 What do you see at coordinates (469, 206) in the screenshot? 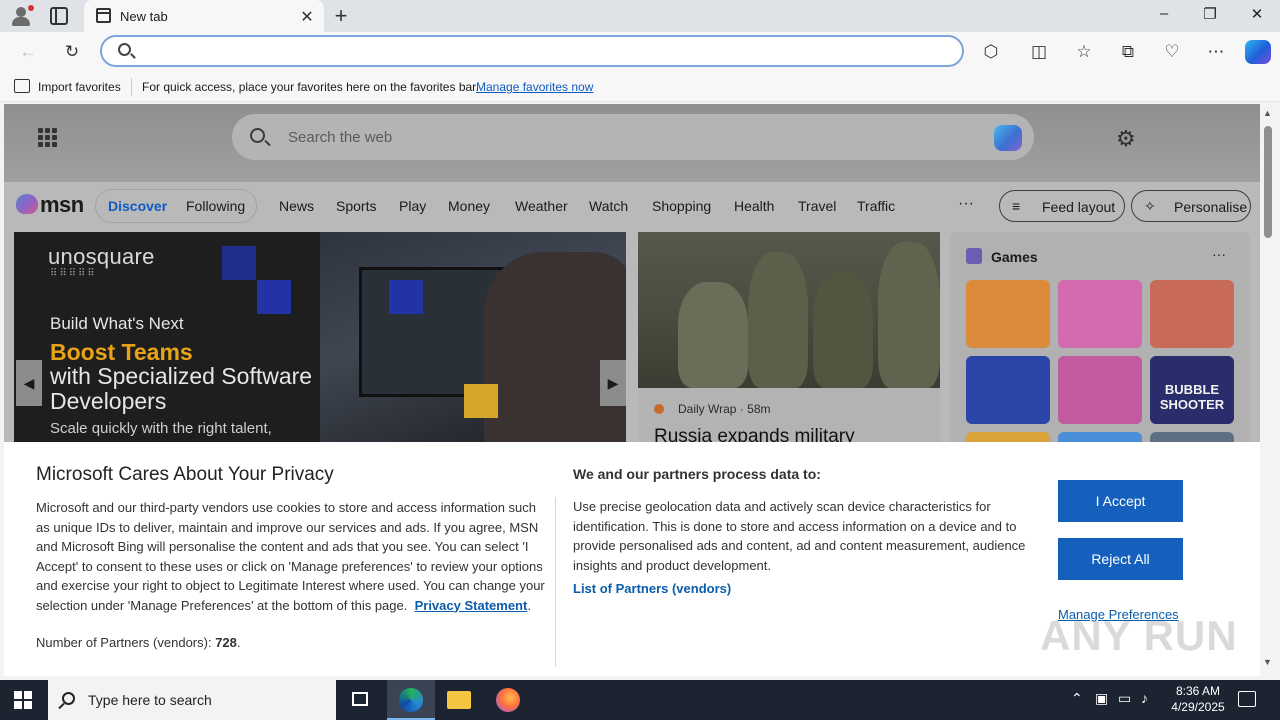
I see `nav-link-money: Money` at bounding box center [469, 206].